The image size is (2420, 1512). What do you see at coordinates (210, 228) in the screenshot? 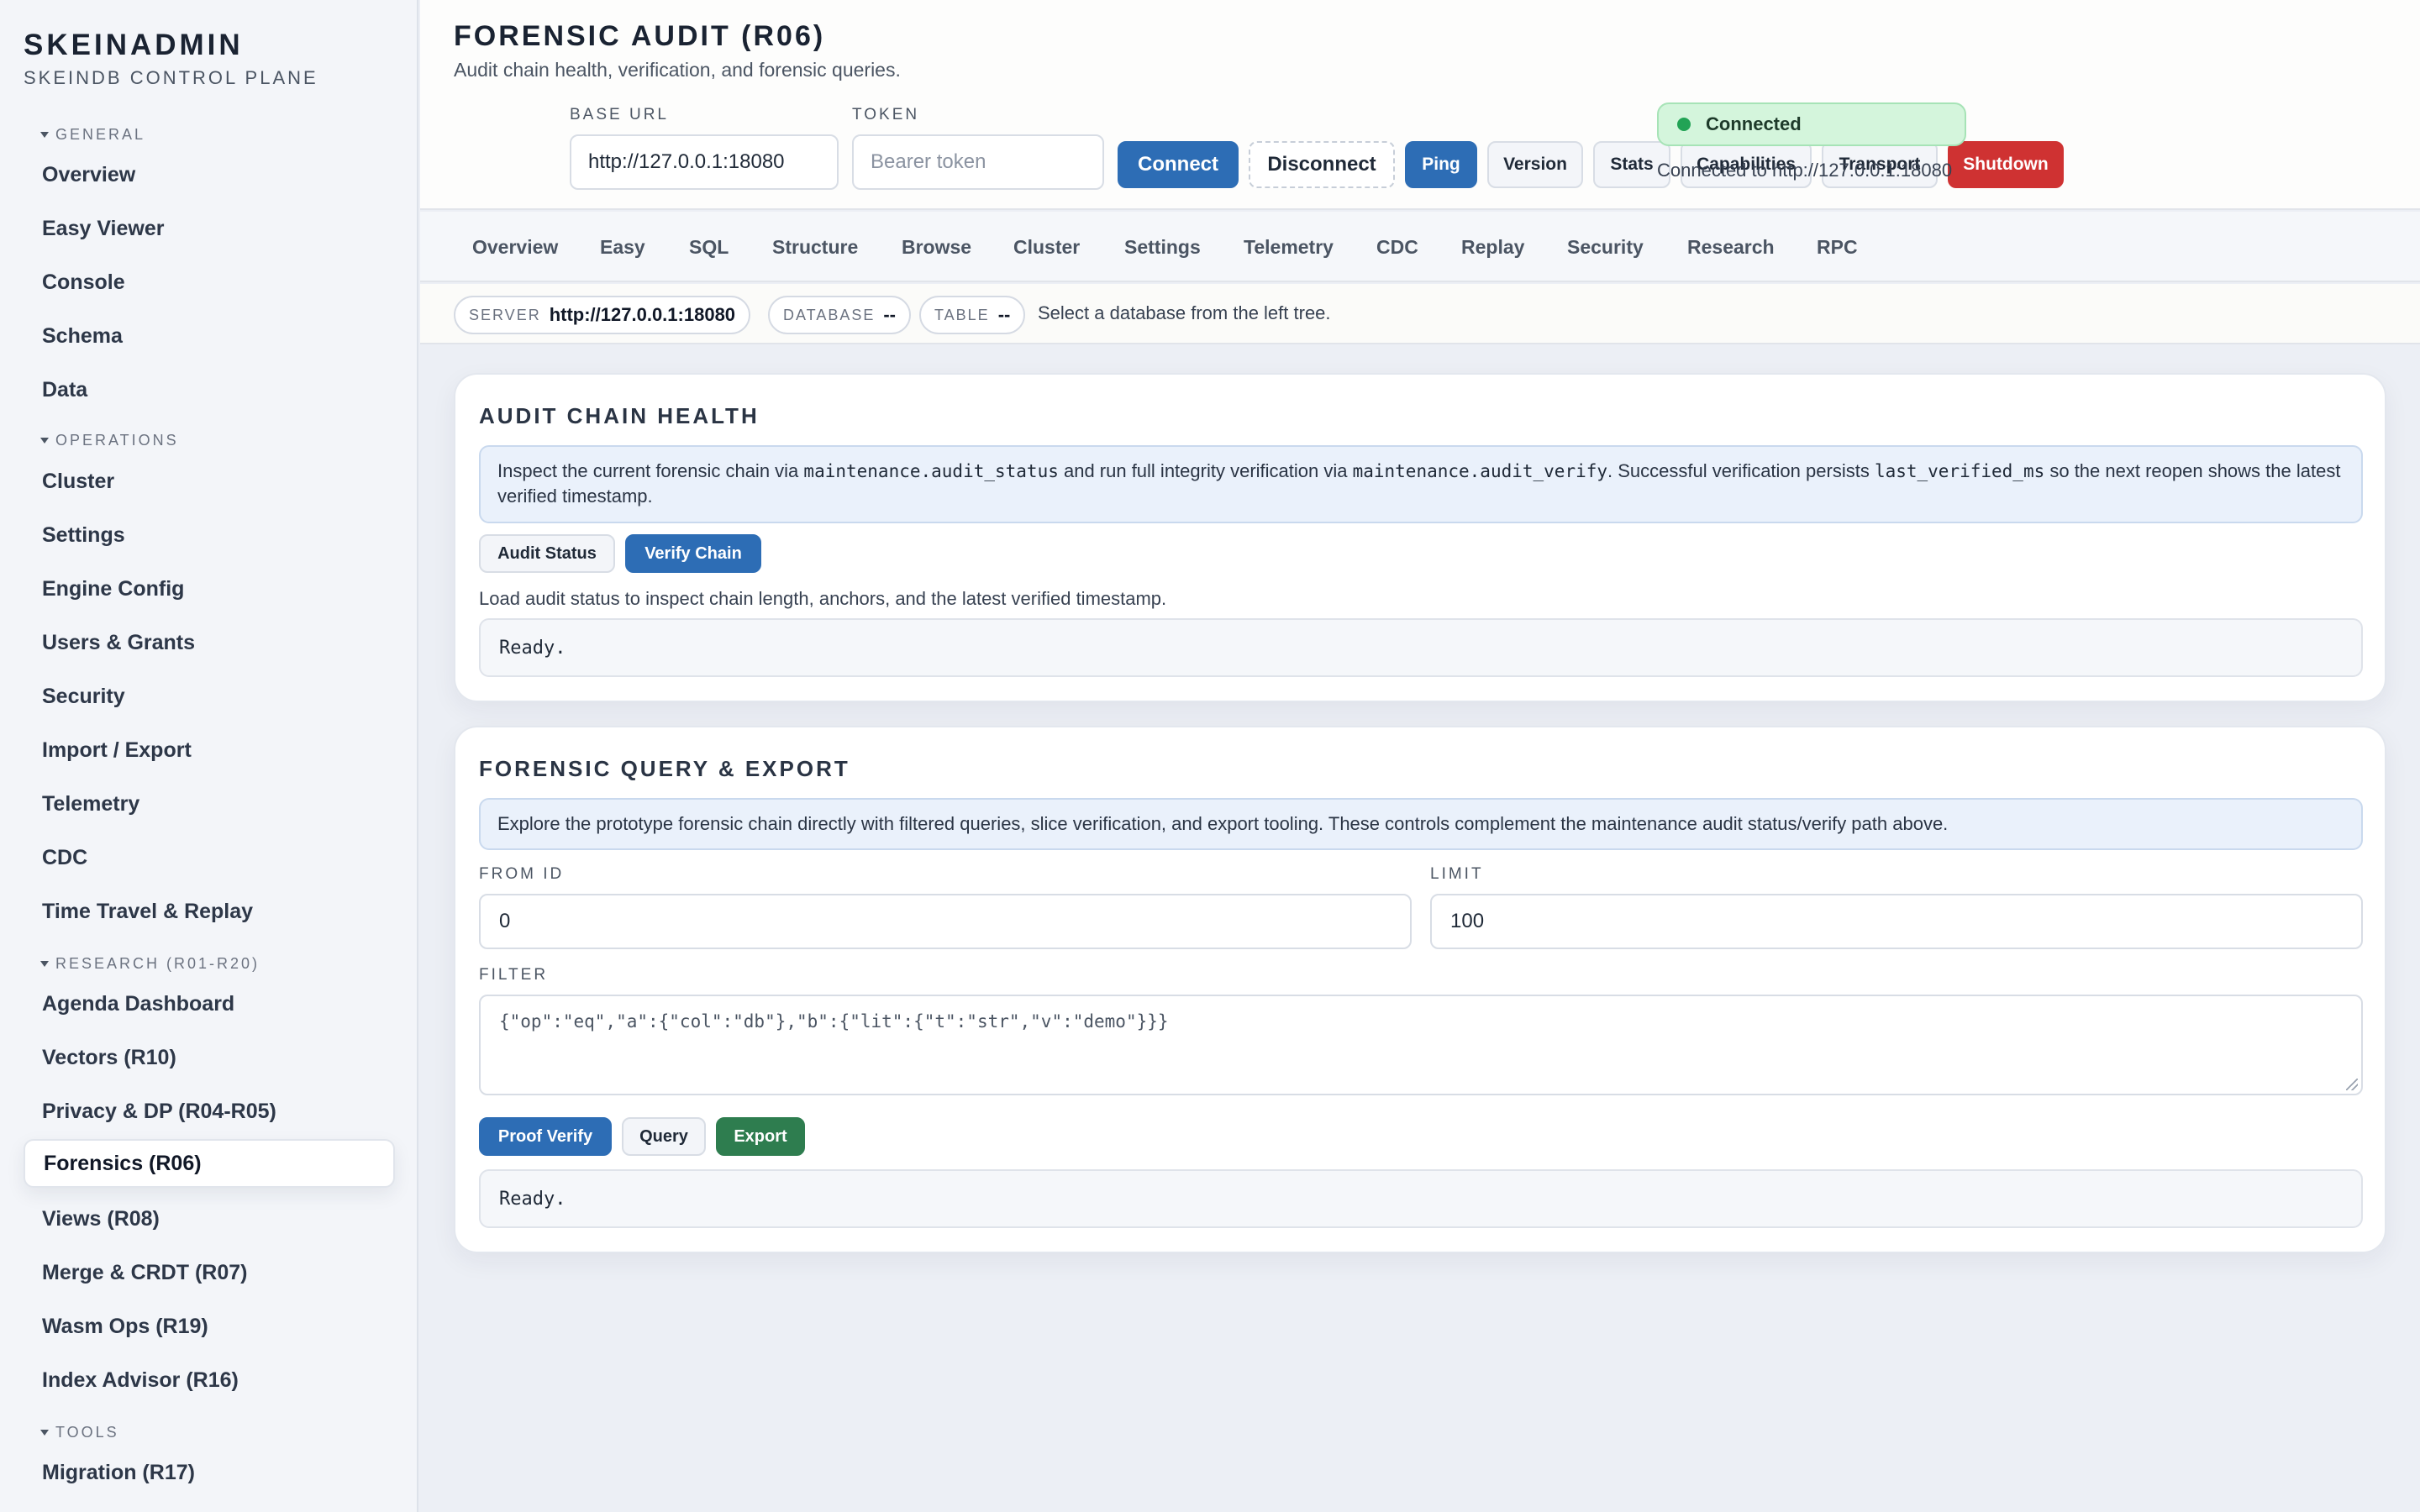
I see `sidebar-item-easy-viewer: Easy Viewer` at bounding box center [210, 228].